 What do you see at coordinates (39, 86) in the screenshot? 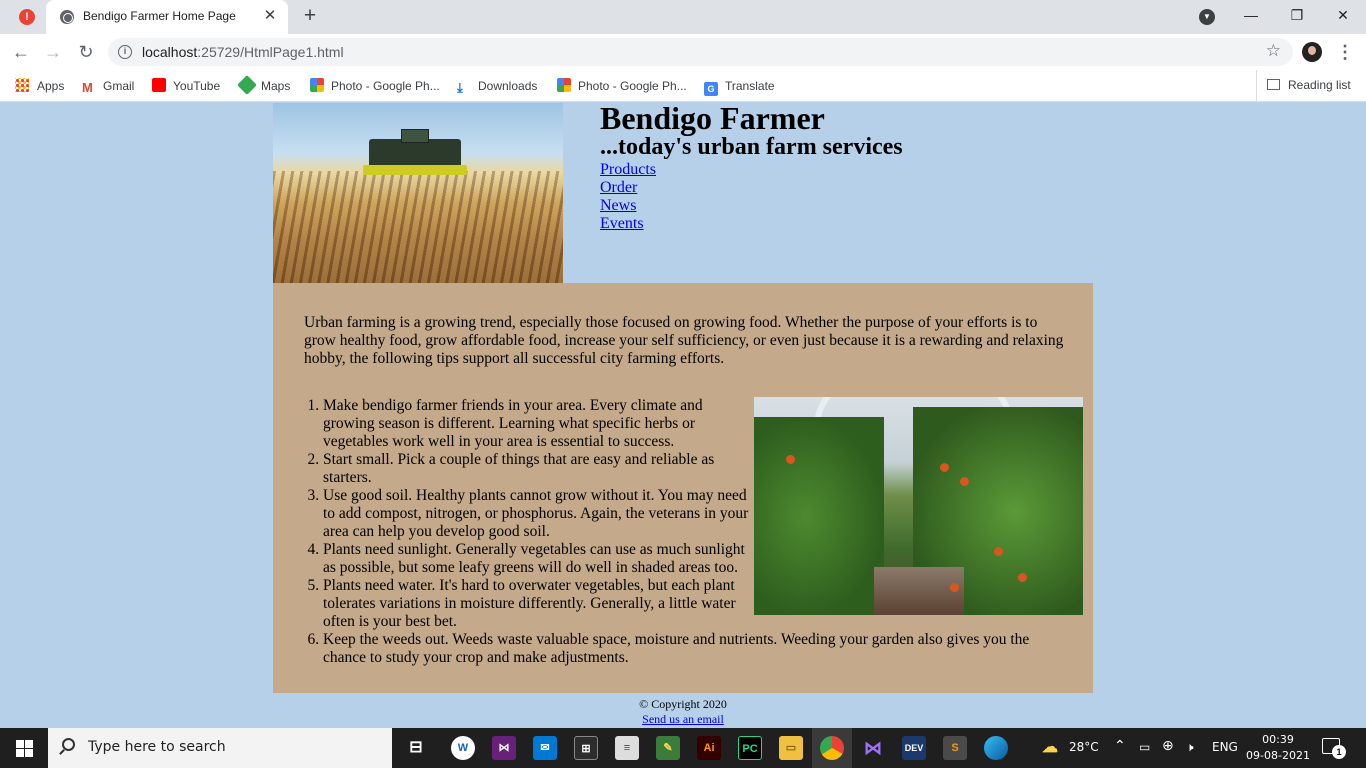
I see `bookmark-apps: Apps` at bounding box center [39, 86].